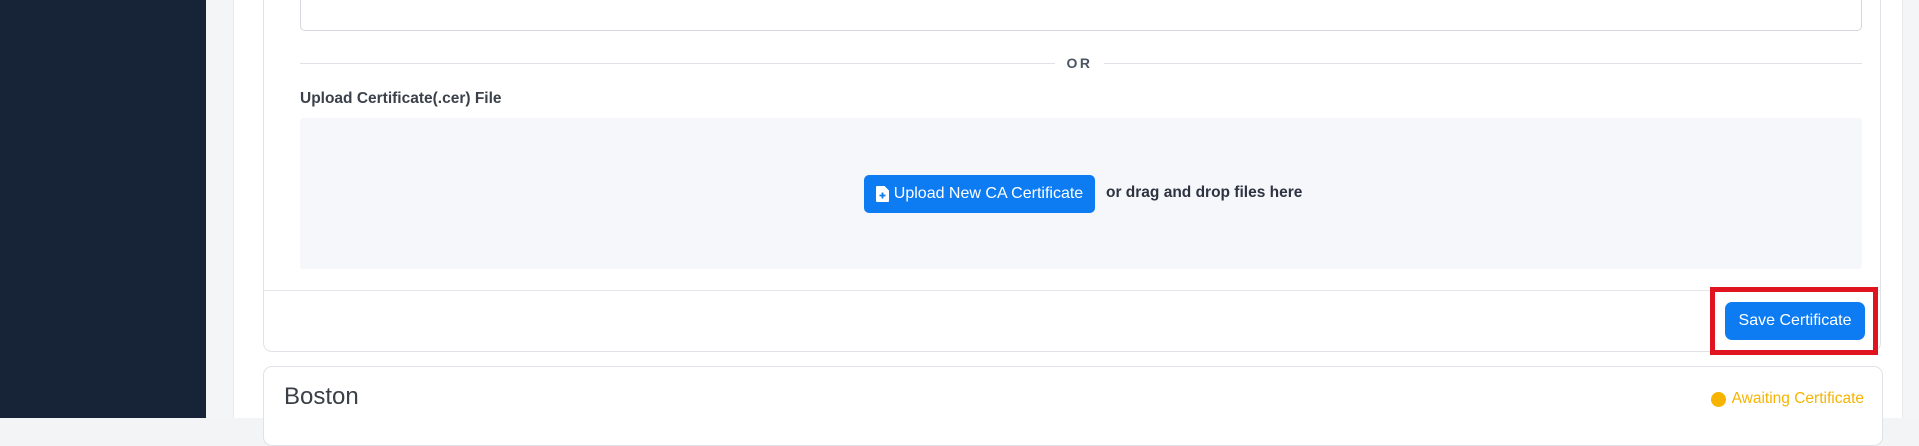  Describe the element at coordinates (677, 63) in the screenshot. I see `divider-line-left` at that location.